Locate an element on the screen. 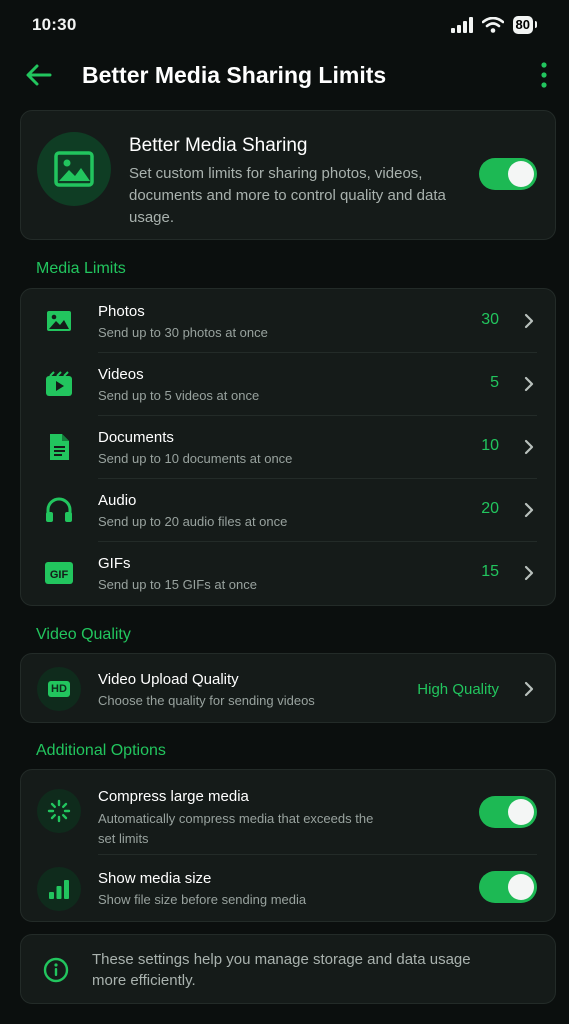 The width and height of the screenshot is (569, 1024). list-item-gifs: GIF GIFs Send up to 15 GIFs at once 15 is located at coordinates (288, 572).